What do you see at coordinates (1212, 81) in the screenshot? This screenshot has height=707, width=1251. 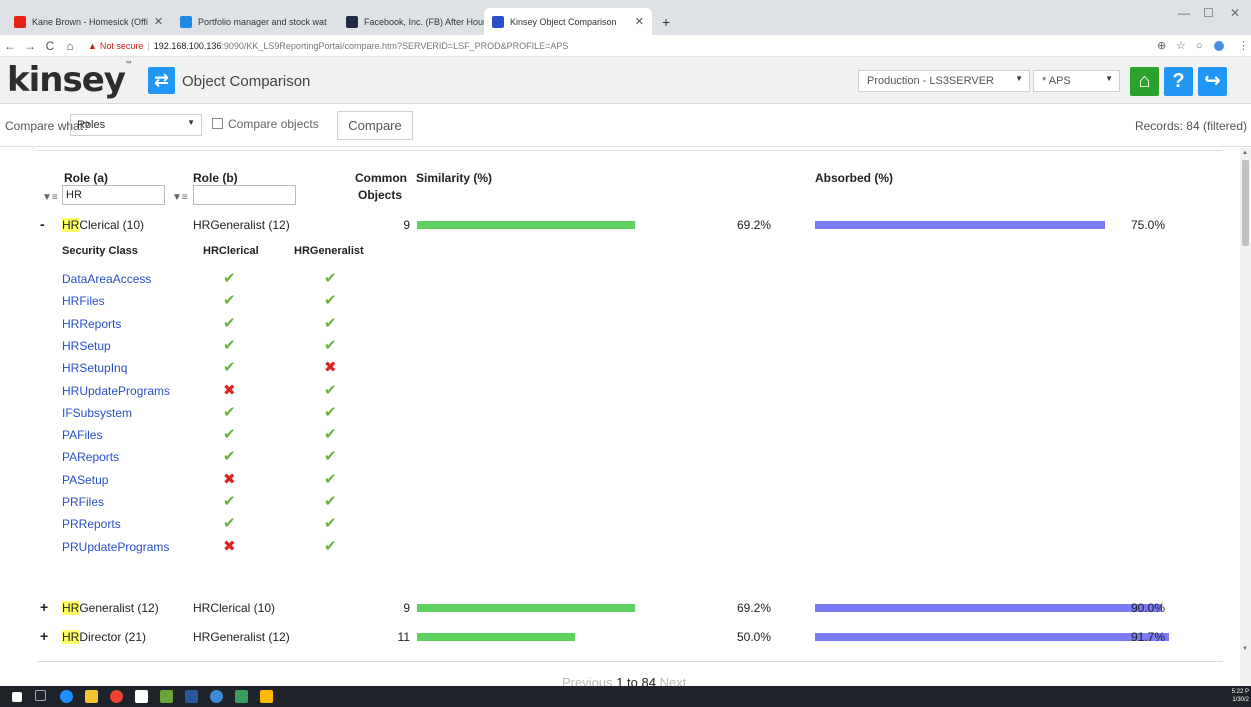 I see `logout-button: ↪` at bounding box center [1212, 81].